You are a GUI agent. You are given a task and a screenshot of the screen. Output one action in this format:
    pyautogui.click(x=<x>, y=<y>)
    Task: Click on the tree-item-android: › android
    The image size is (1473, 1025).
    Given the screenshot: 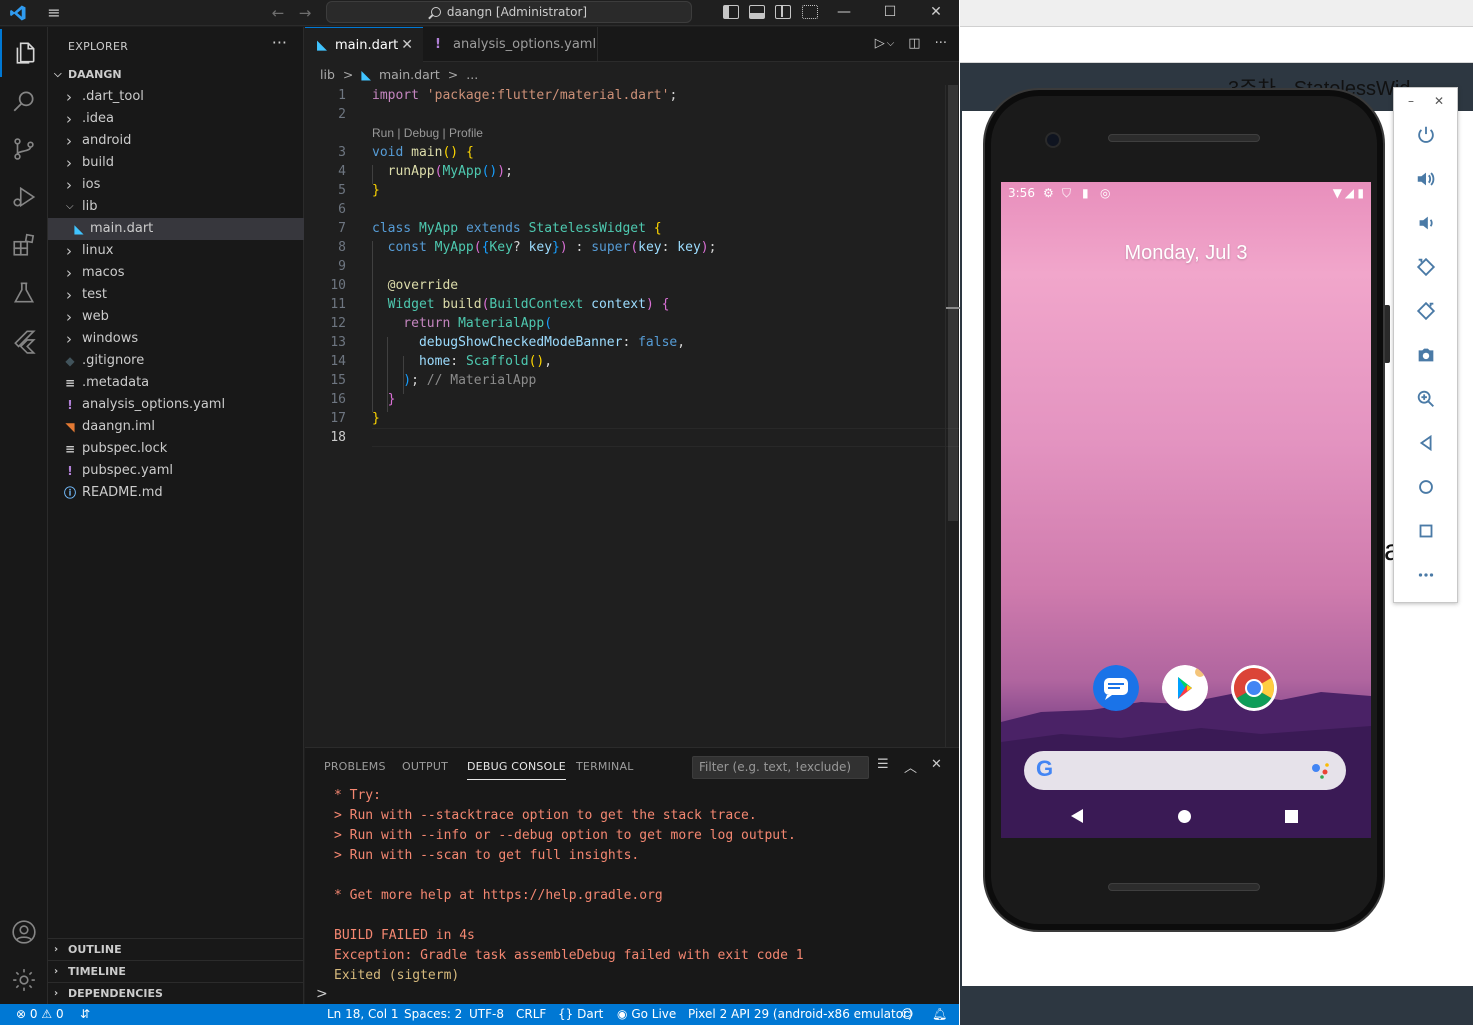 What is the action you would take?
    pyautogui.click(x=176, y=141)
    